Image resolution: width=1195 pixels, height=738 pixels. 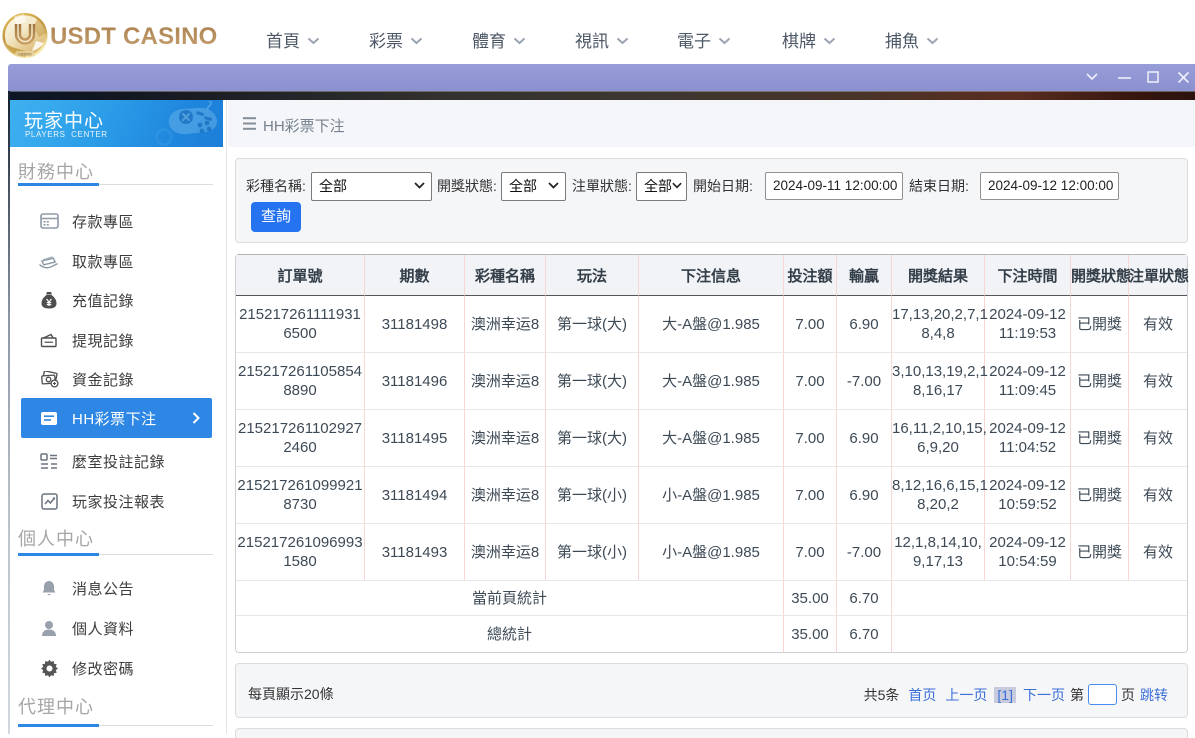 I want to click on svg-text: casino, so click(x=25, y=54).